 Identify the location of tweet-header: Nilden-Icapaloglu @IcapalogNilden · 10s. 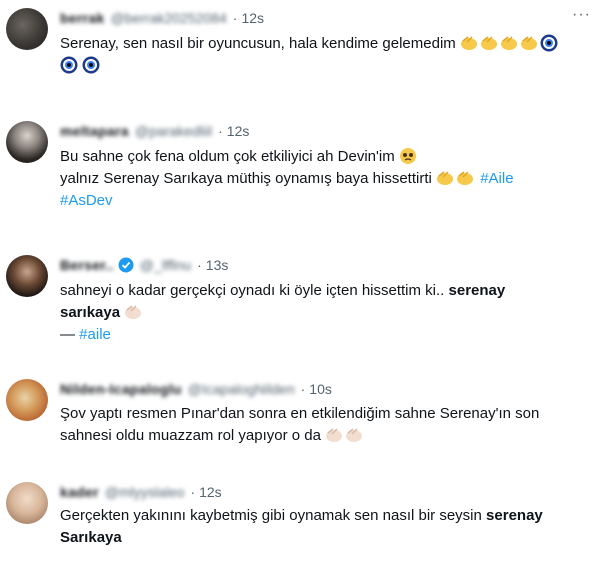
(196, 389).